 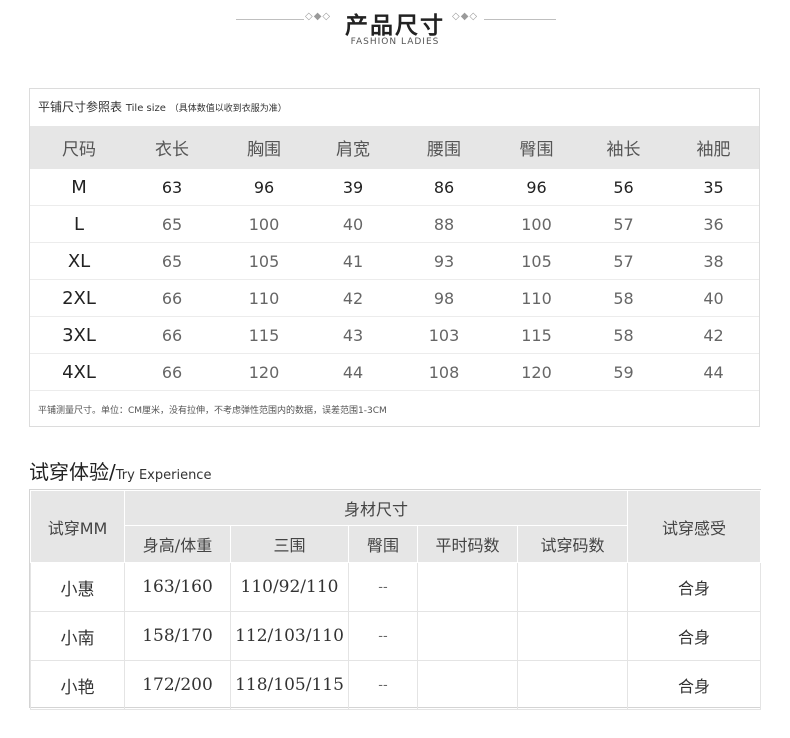 I want to click on size-label: 2XL, so click(x=79, y=298).